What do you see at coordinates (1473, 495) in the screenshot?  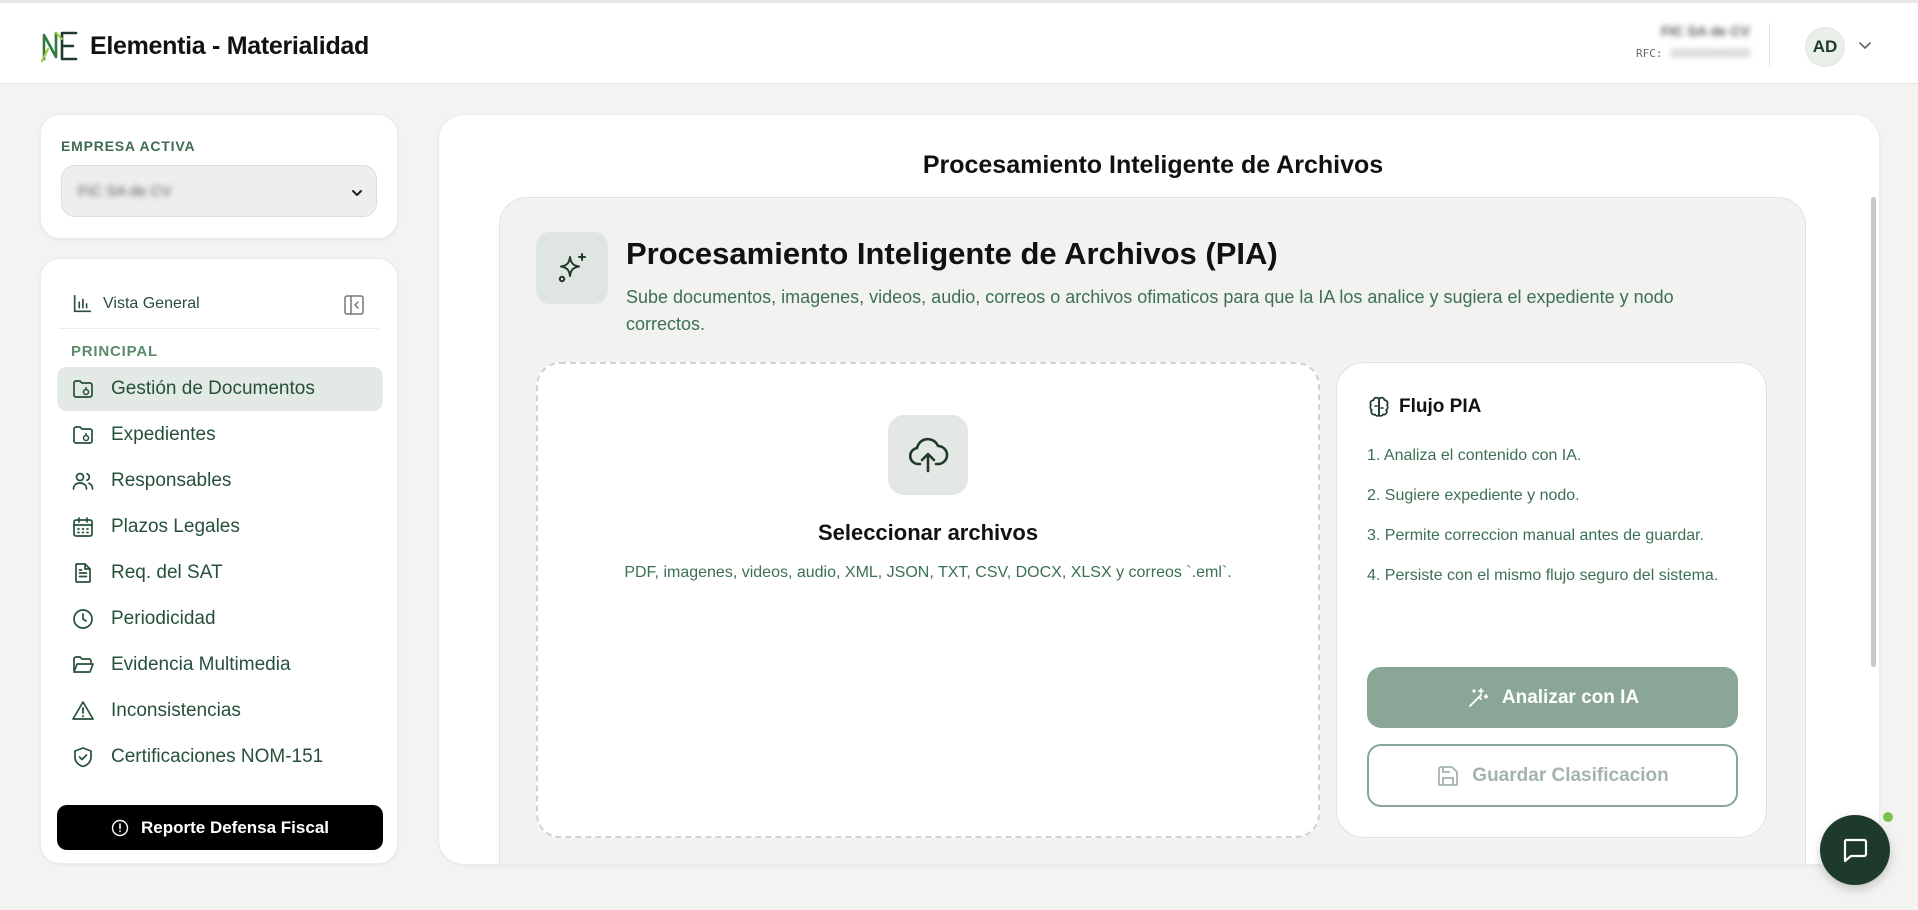 I see `flow-step: 2. Sugiere expediente y nodo.` at bounding box center [1473, 495].